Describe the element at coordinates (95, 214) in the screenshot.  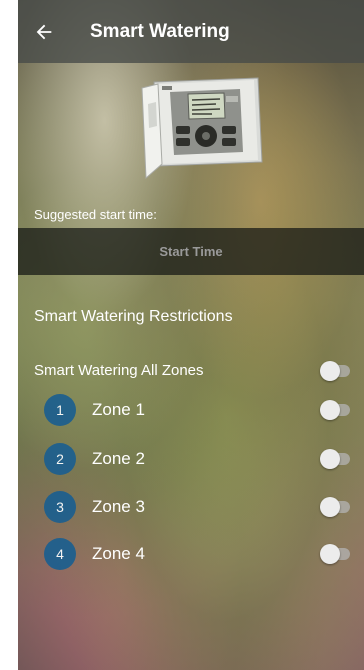
I see `suggested-start-time-label: Suggested start time:` at that location.